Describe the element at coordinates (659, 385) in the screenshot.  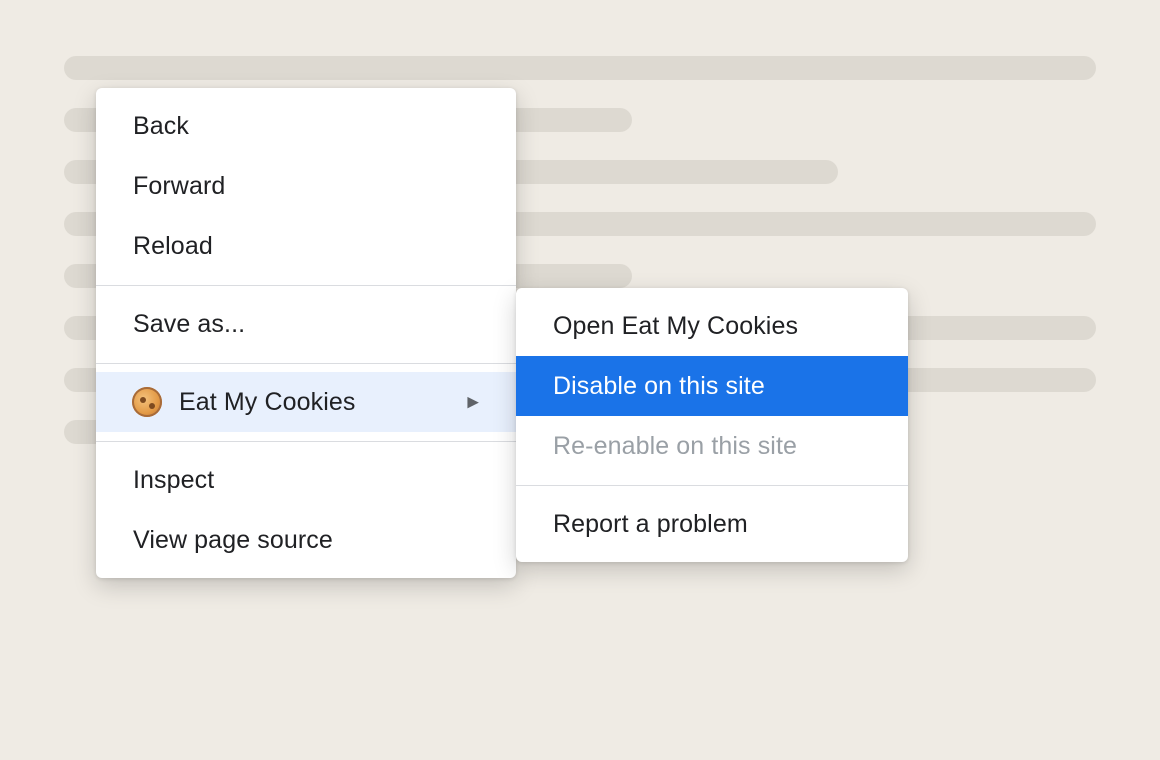
I see `menu-item-label: Disable on this site` at that location.